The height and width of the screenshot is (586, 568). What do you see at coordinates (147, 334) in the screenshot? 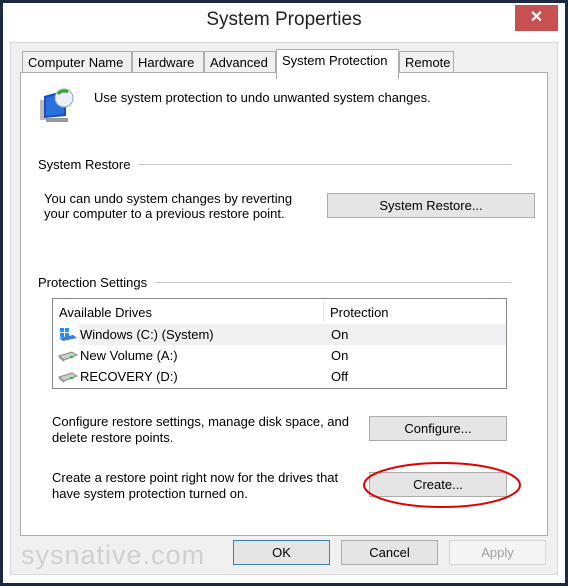
I see `drive-name: Windows (C:) (System)` at bounding box center [147, 334].